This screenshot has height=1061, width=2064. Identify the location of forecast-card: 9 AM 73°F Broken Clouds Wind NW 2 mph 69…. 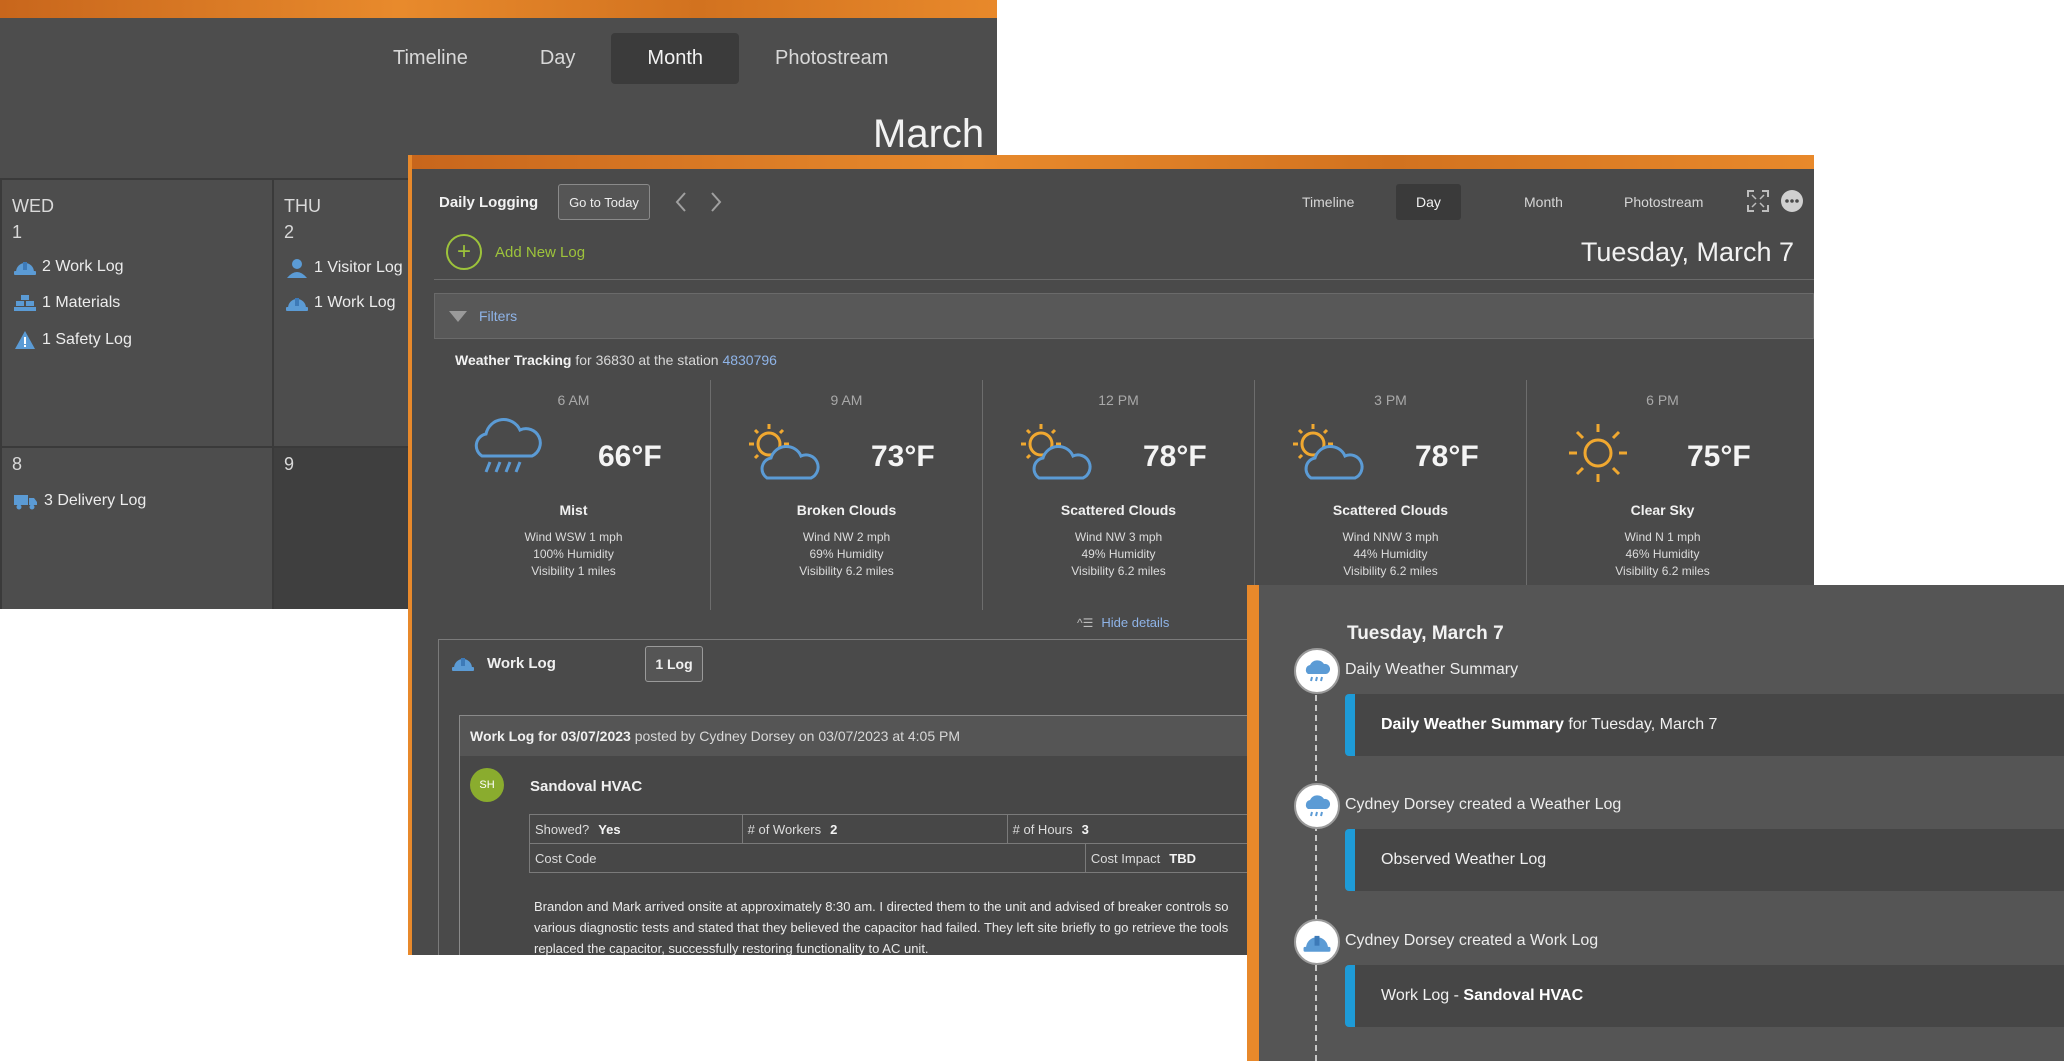
(846, 495).